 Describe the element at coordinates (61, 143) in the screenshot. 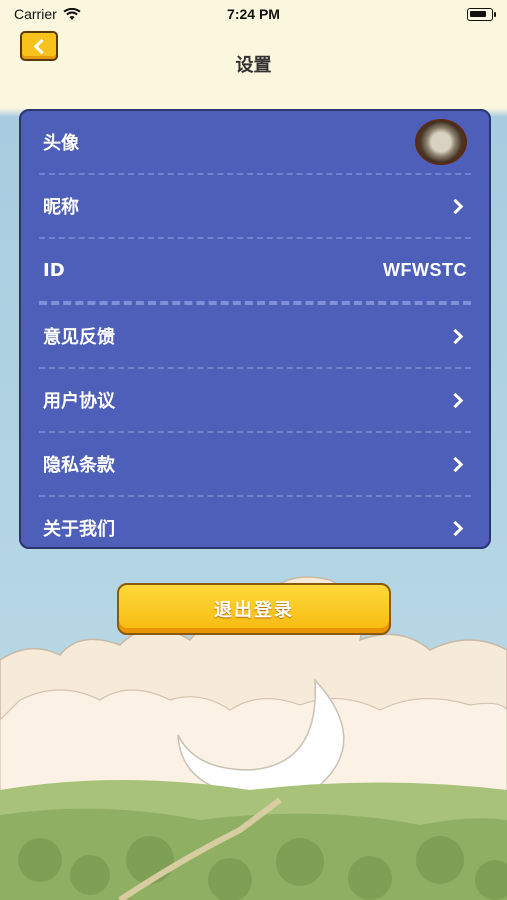

I see `row-label: 头像` at that location.